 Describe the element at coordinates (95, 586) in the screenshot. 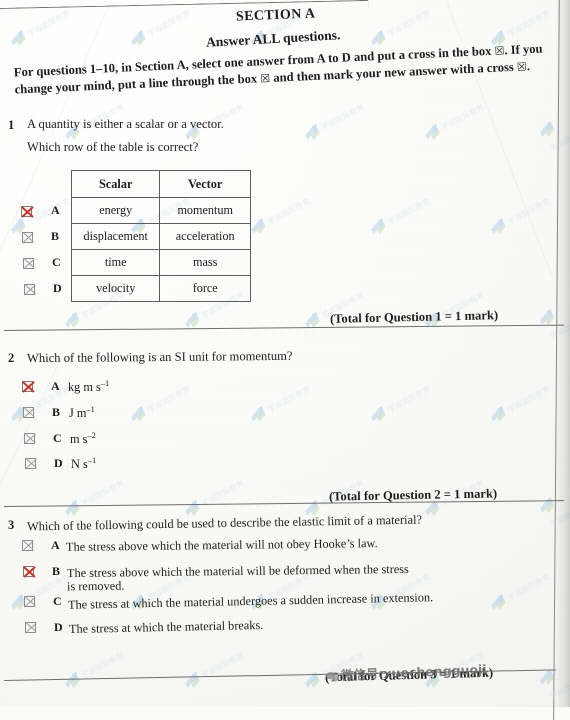

I see `q3-option-b-text-line2: is removed.` at that location.